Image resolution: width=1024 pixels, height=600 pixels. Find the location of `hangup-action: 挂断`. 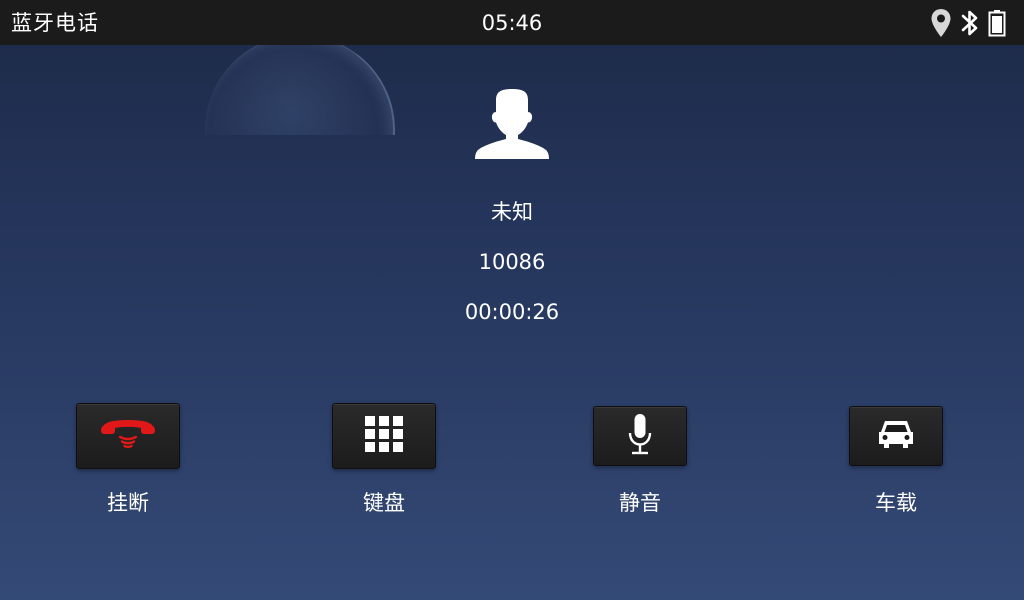

hangup-action: 挂断 is located at coordinates (128, 460).